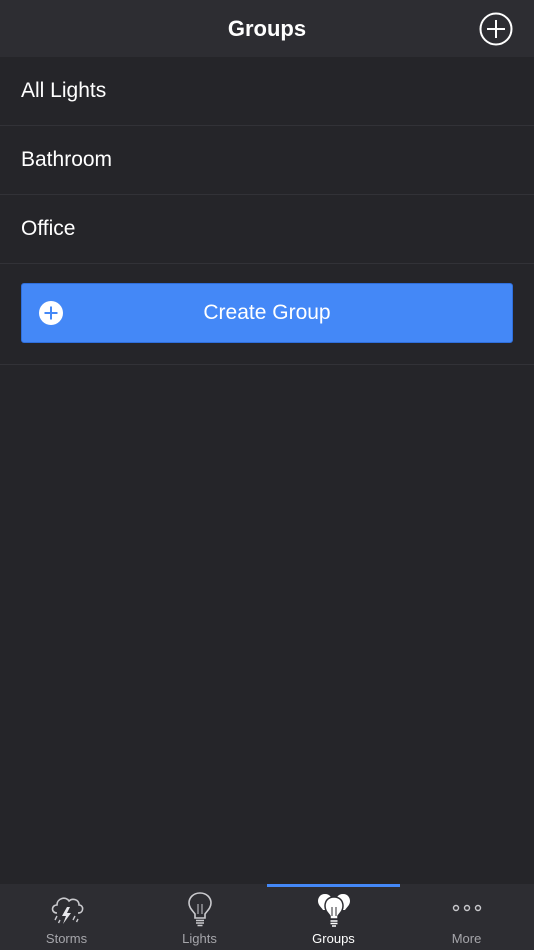  I want to click on navigation-bar: Groups, so click(267, 28).